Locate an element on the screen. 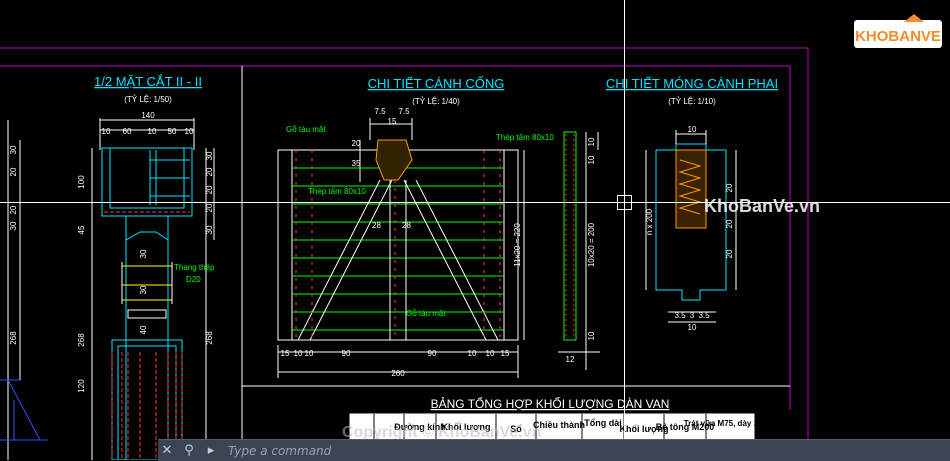 Image resolution: width=950 pixels, height=461 pixels. close-icon: ✕ is located at coordinates (167, 451).